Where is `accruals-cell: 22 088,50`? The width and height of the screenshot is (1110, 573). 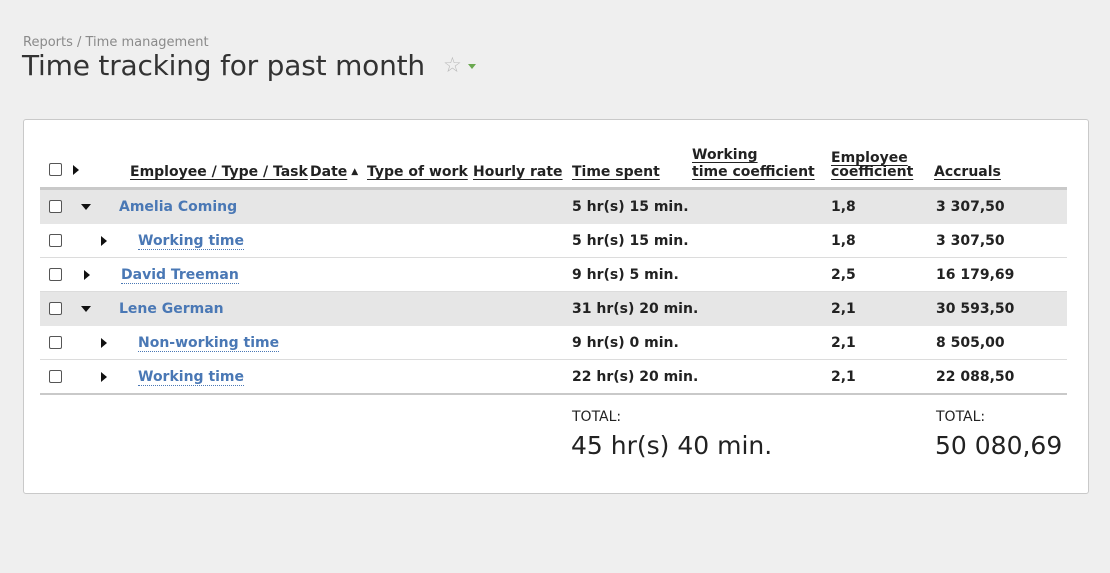
accruals-cell: 22 088,50 is located at coordinates (975, 377).